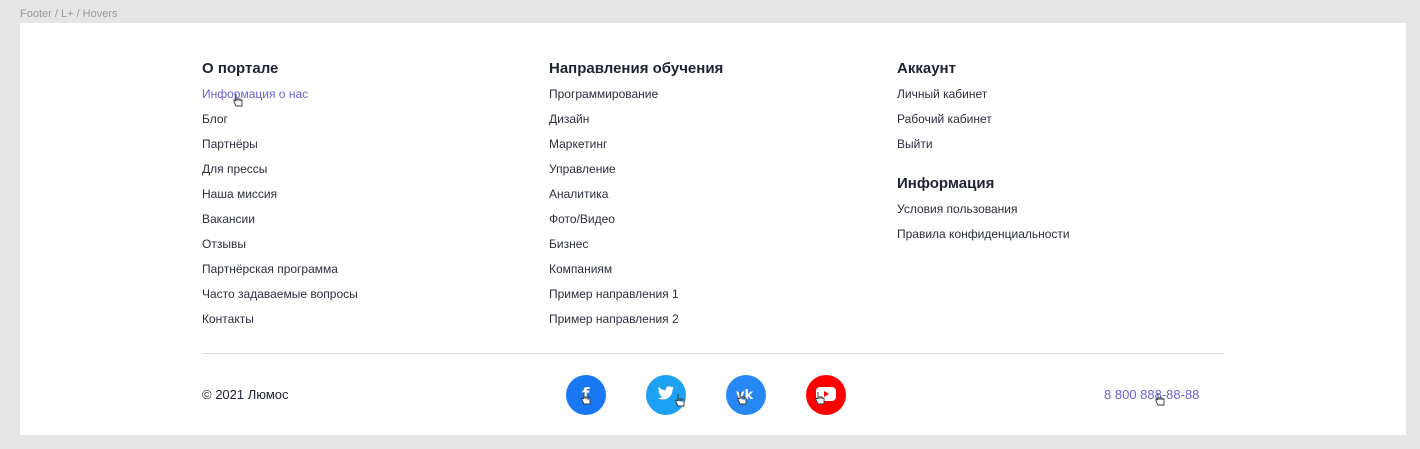  What do you see at coordinates (713, 353) in the screenshot?
I see `footer-divider` at bounding box center [713, 353].